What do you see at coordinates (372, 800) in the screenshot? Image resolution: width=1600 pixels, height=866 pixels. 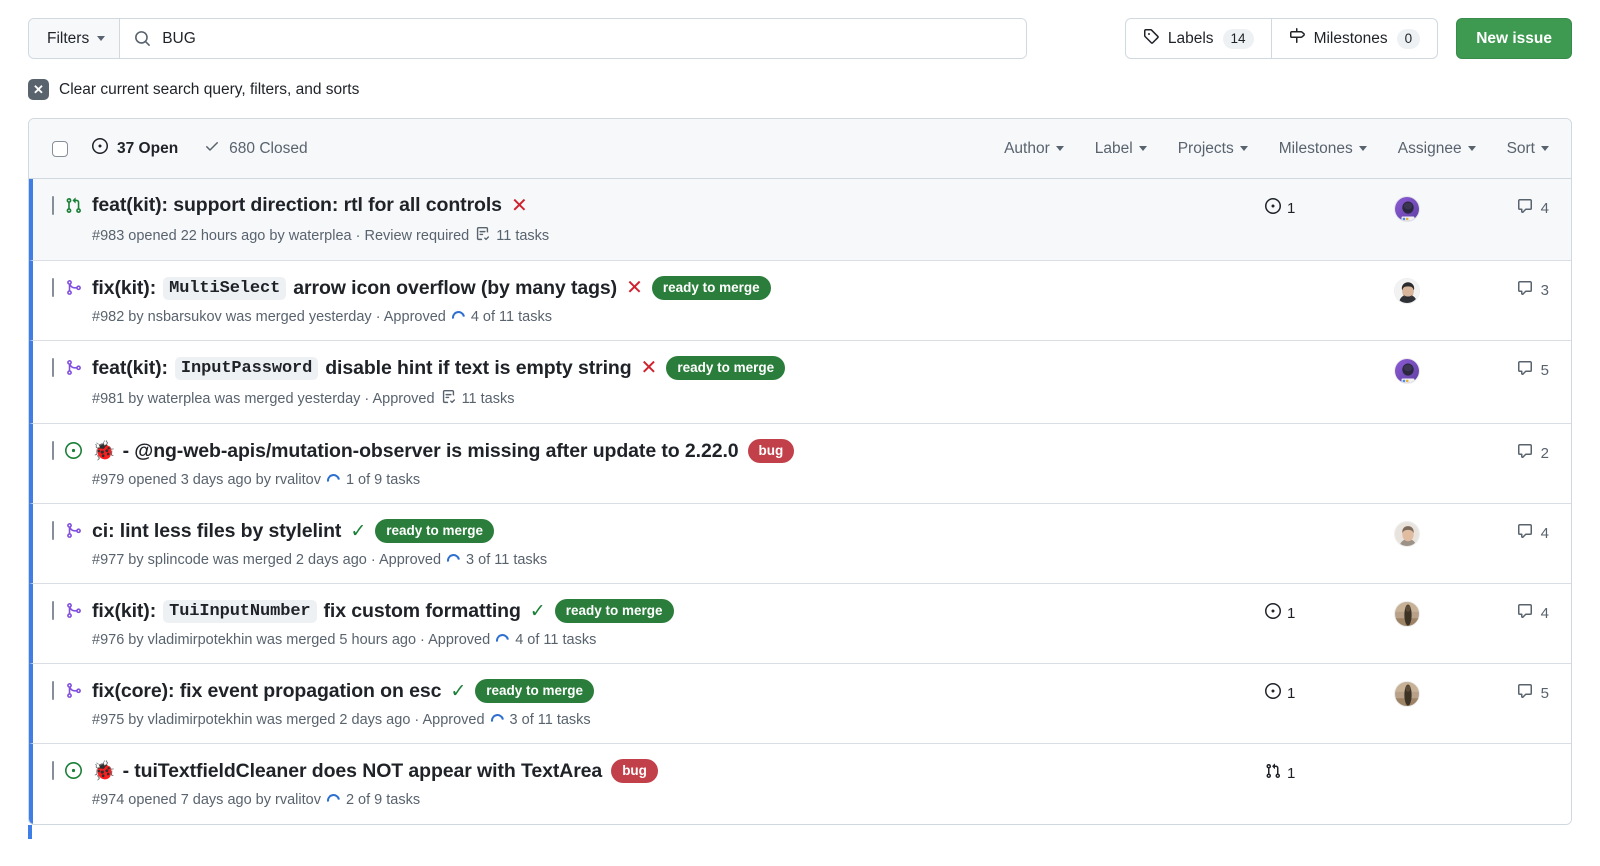 I see `tasks-progress: 2 of 9 tasks` at bounding box center [372, 800].